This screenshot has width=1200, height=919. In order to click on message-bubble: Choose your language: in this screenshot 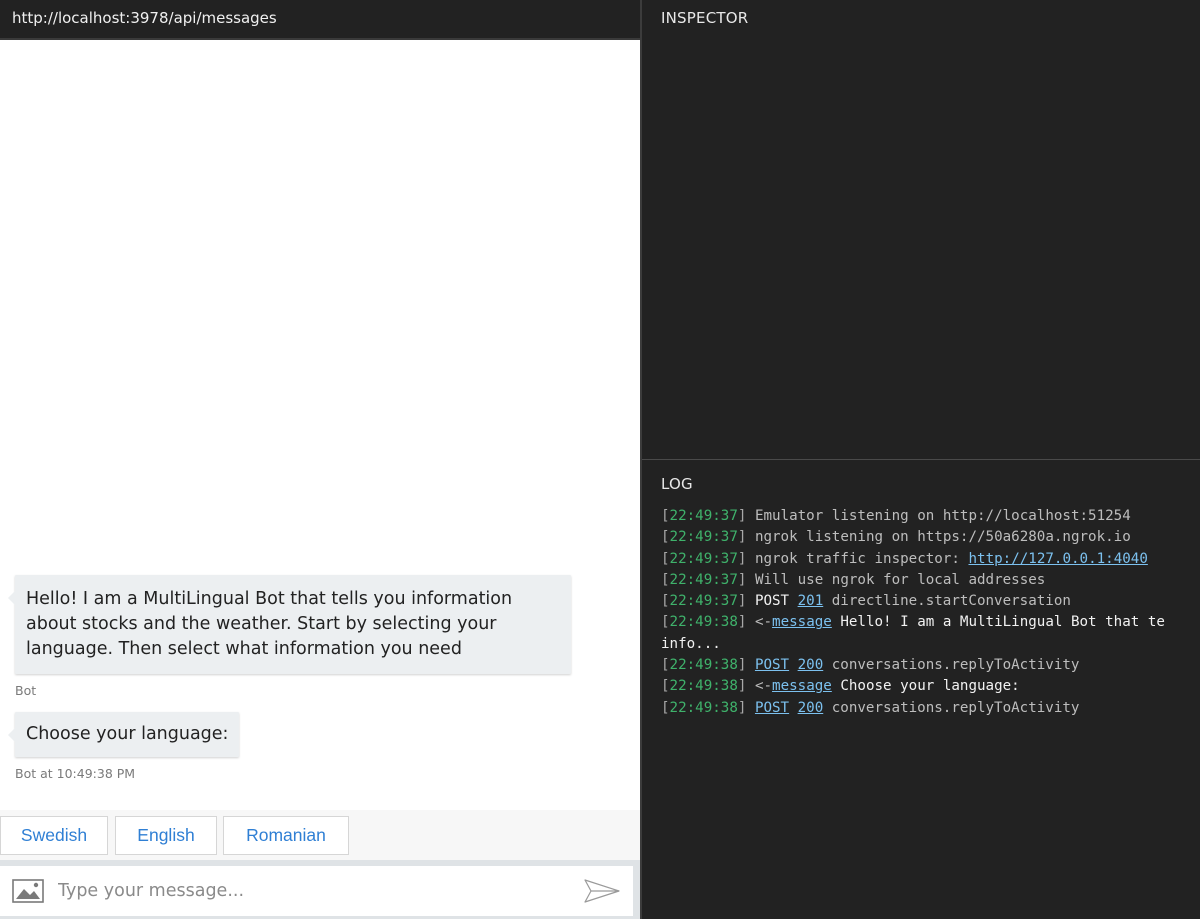, I will do `click(123, 734)`.